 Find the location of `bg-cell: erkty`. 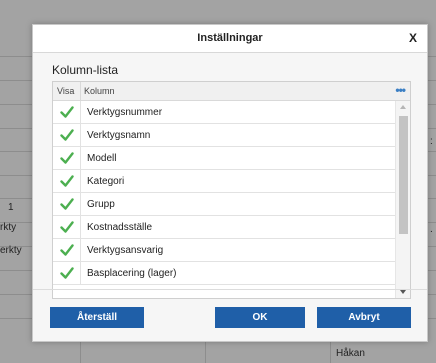

bg-cell: erkty is located at coordinates (11, 250).